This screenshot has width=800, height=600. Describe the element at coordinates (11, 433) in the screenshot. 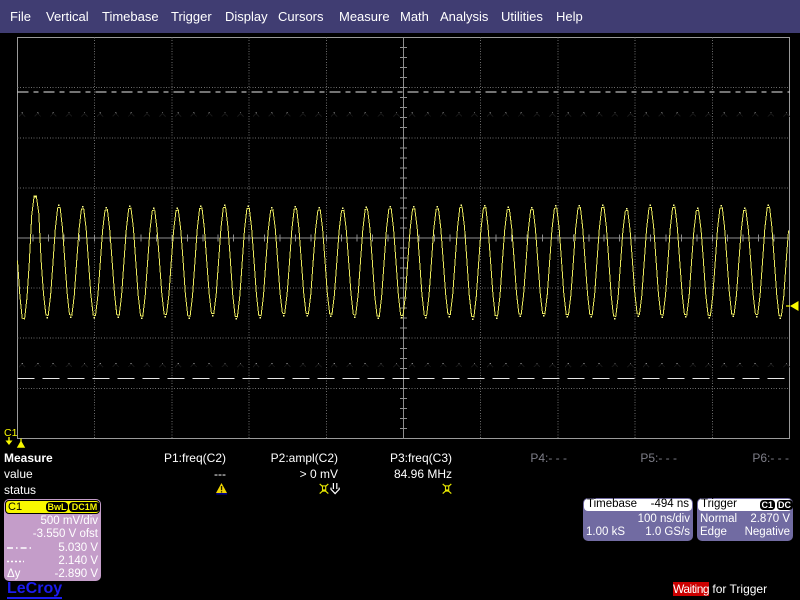

I see `svg-text: C1` at that location.